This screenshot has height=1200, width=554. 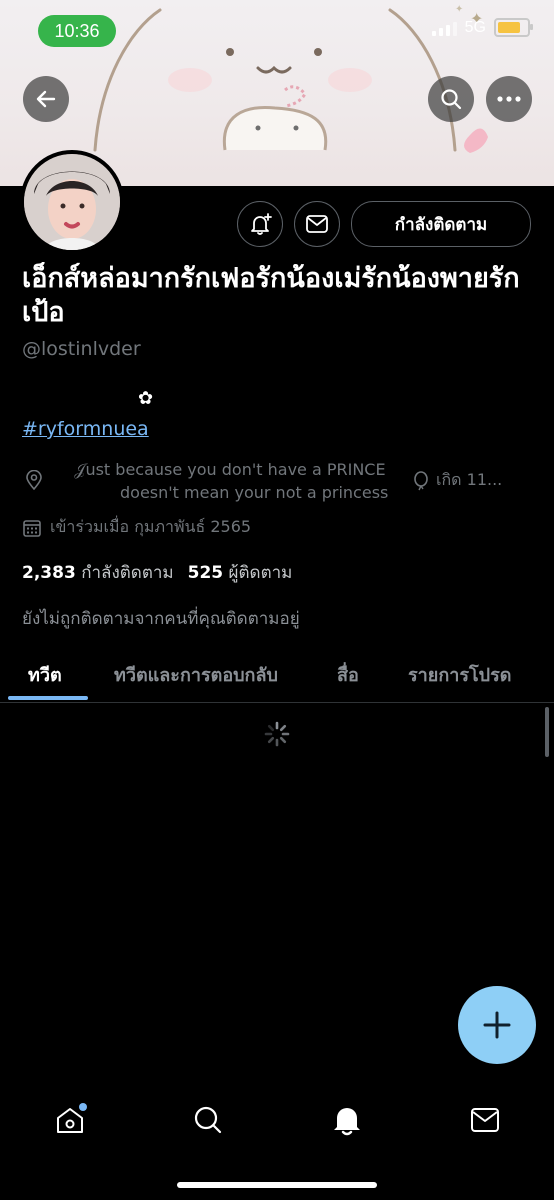 What do you see at coordinates (444, 28) in the screenshot?
I see `signal-icon` at bounding box center [444, 28].